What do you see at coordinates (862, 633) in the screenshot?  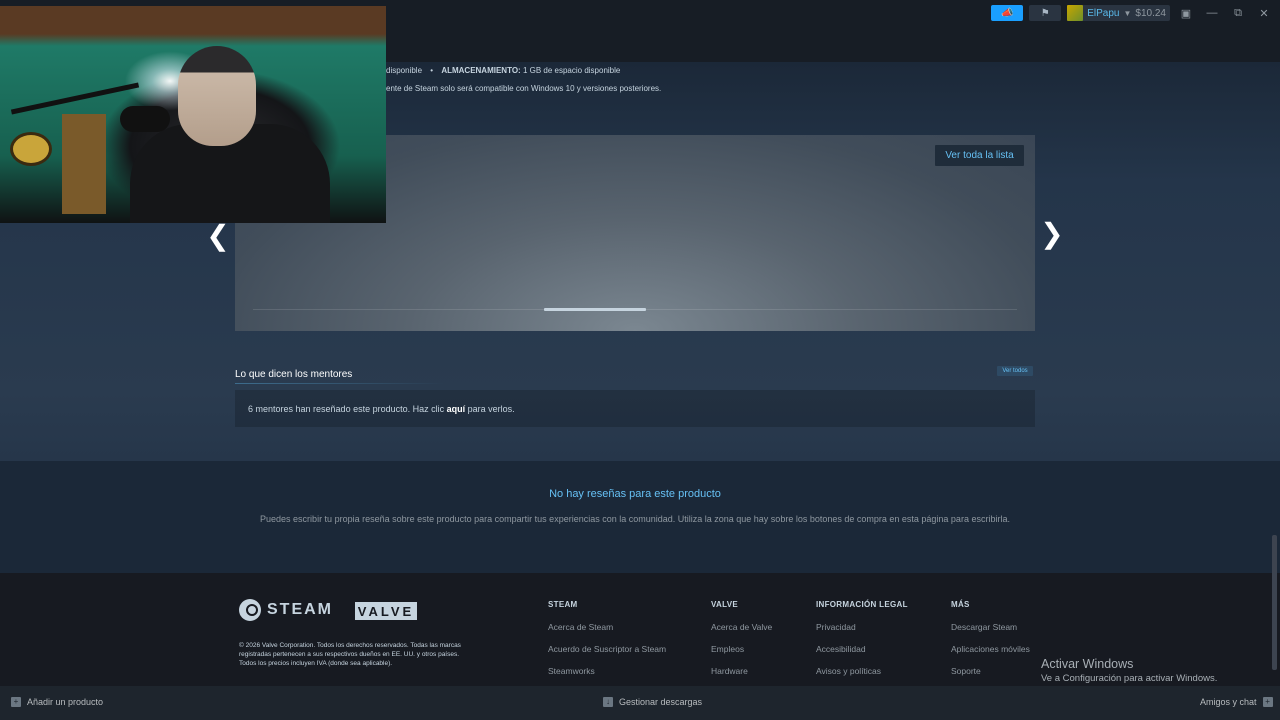 I see `footer-link: Privacidad` at bounding box center [862, 633].